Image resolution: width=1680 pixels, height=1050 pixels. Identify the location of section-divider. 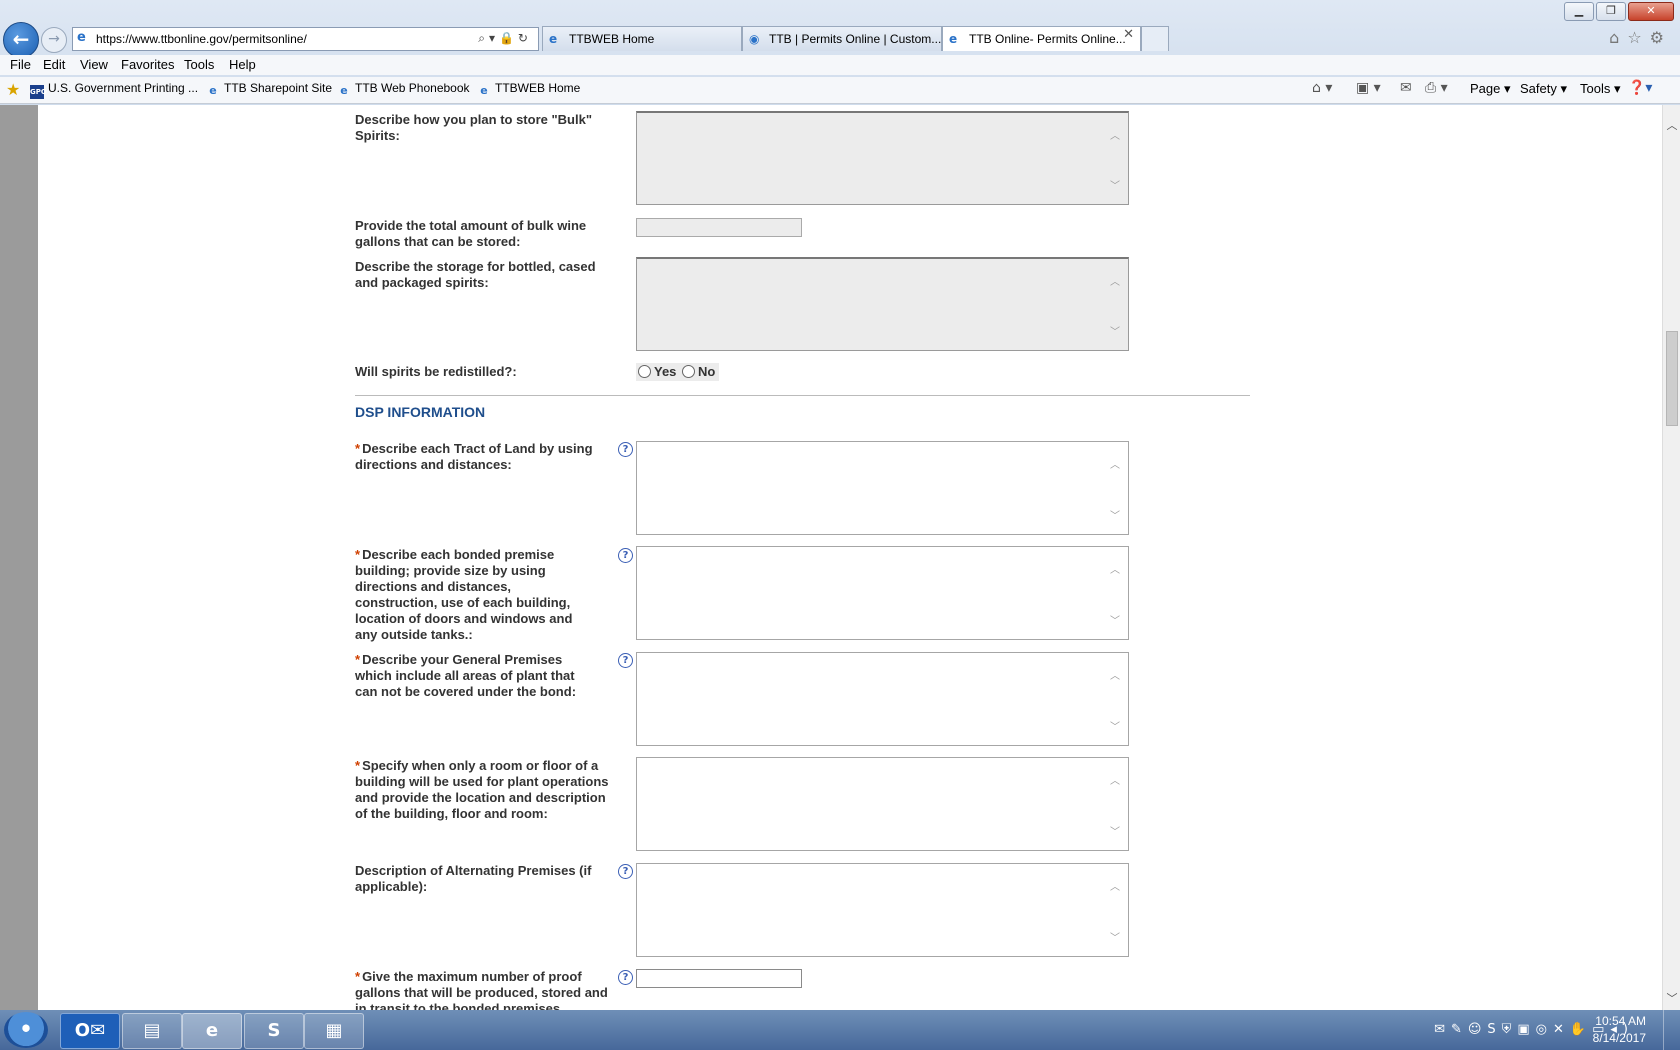
(802, 395).